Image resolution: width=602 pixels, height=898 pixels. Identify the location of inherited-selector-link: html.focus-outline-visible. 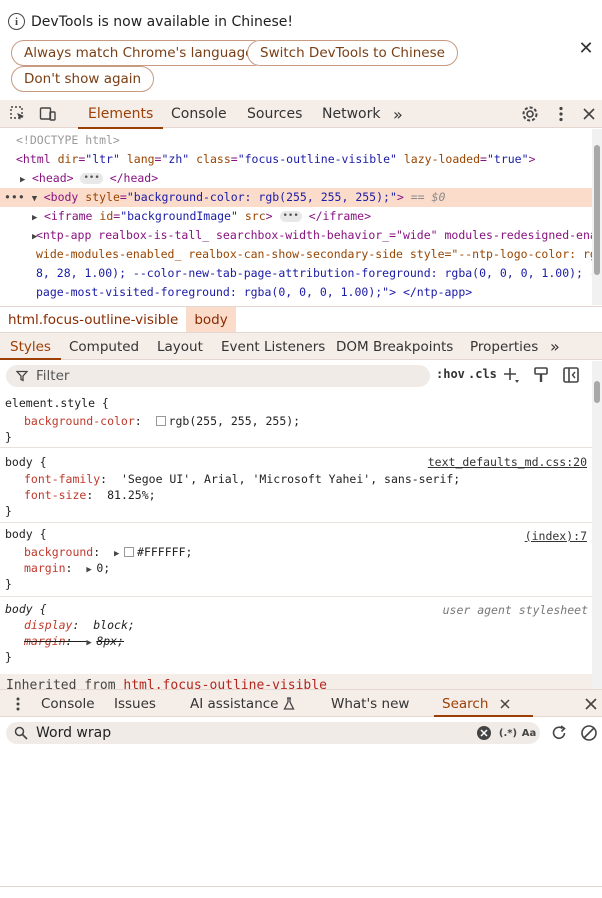
(225, 683).